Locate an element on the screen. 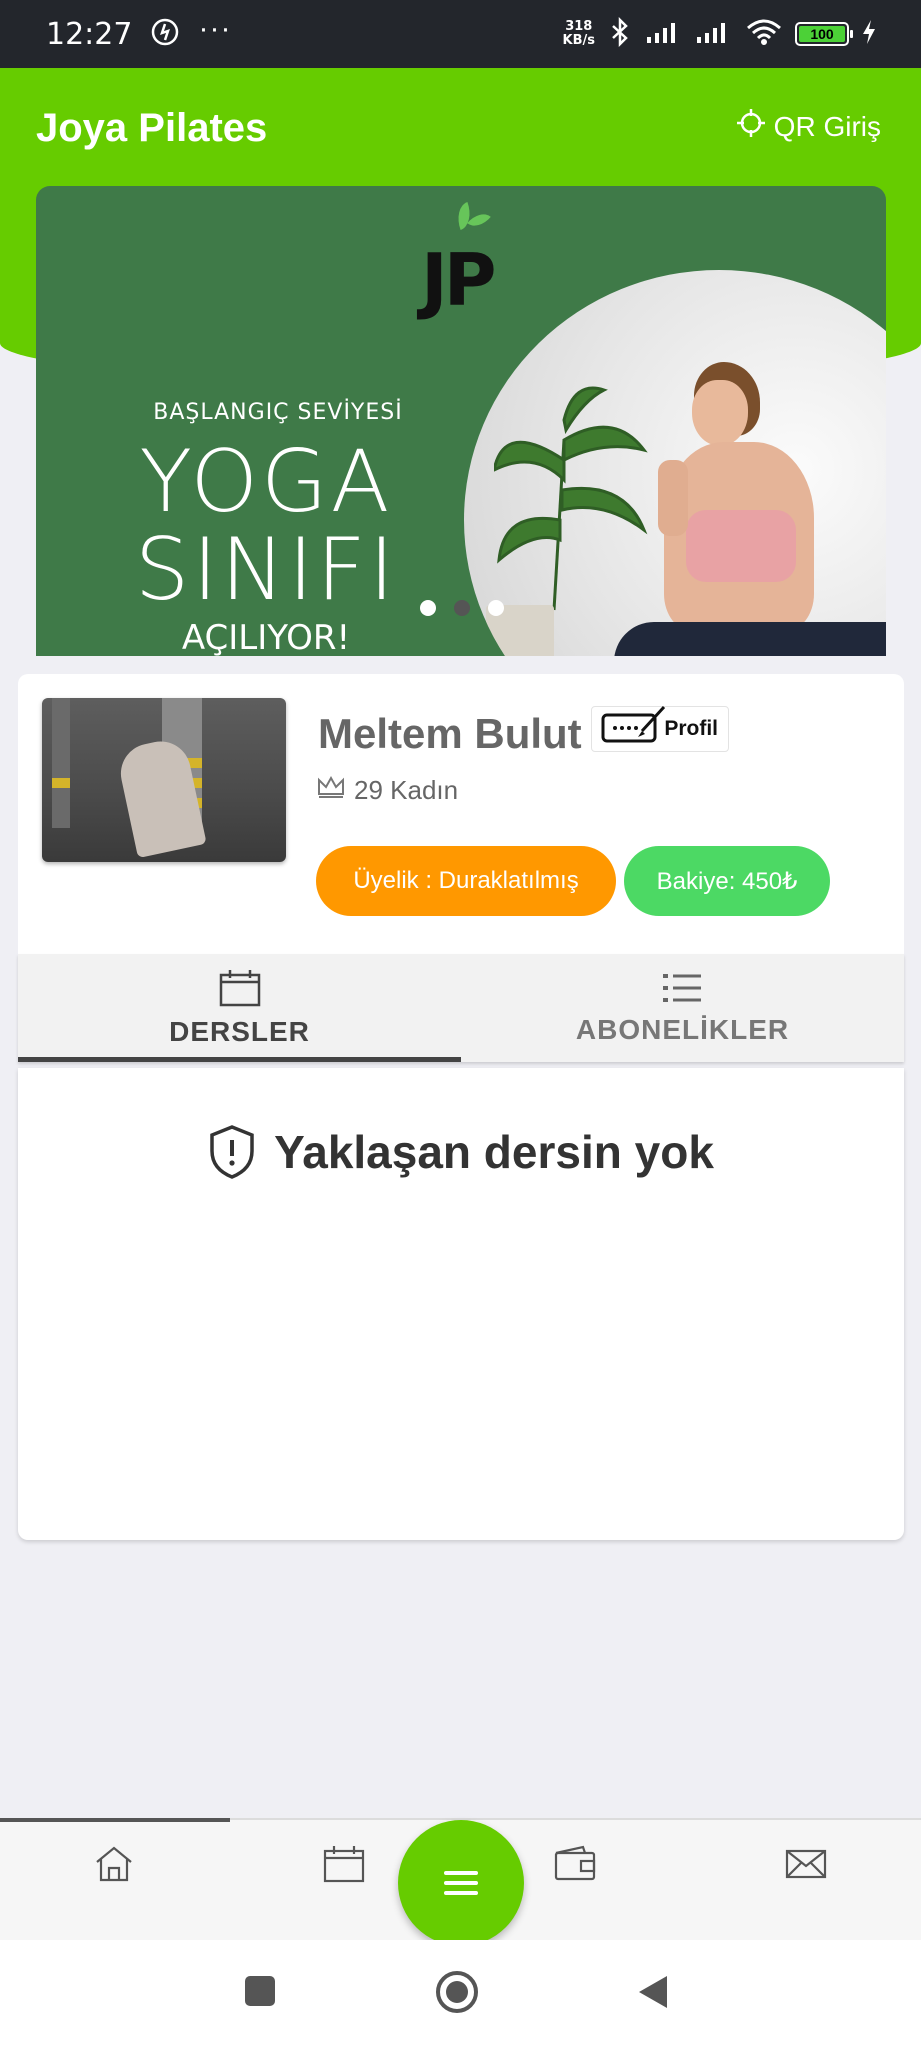 The image size is (921, 2048). nav-calendar is located at coordinates (344, 1864).